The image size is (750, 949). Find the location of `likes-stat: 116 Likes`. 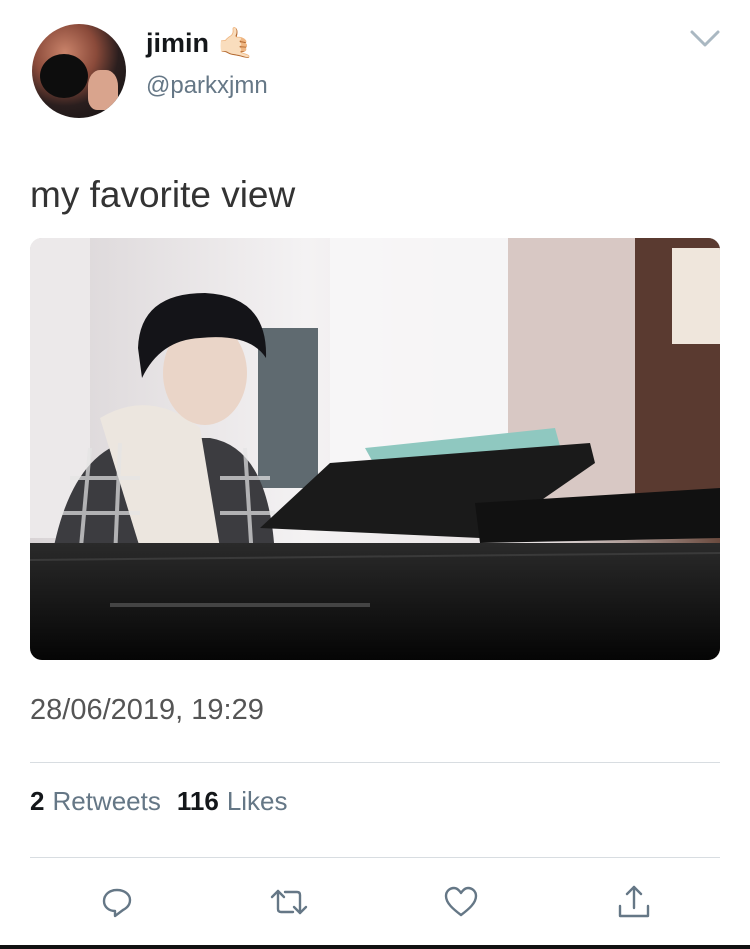

likes-stat: 116 Likes is located at coordinates (232, 801).